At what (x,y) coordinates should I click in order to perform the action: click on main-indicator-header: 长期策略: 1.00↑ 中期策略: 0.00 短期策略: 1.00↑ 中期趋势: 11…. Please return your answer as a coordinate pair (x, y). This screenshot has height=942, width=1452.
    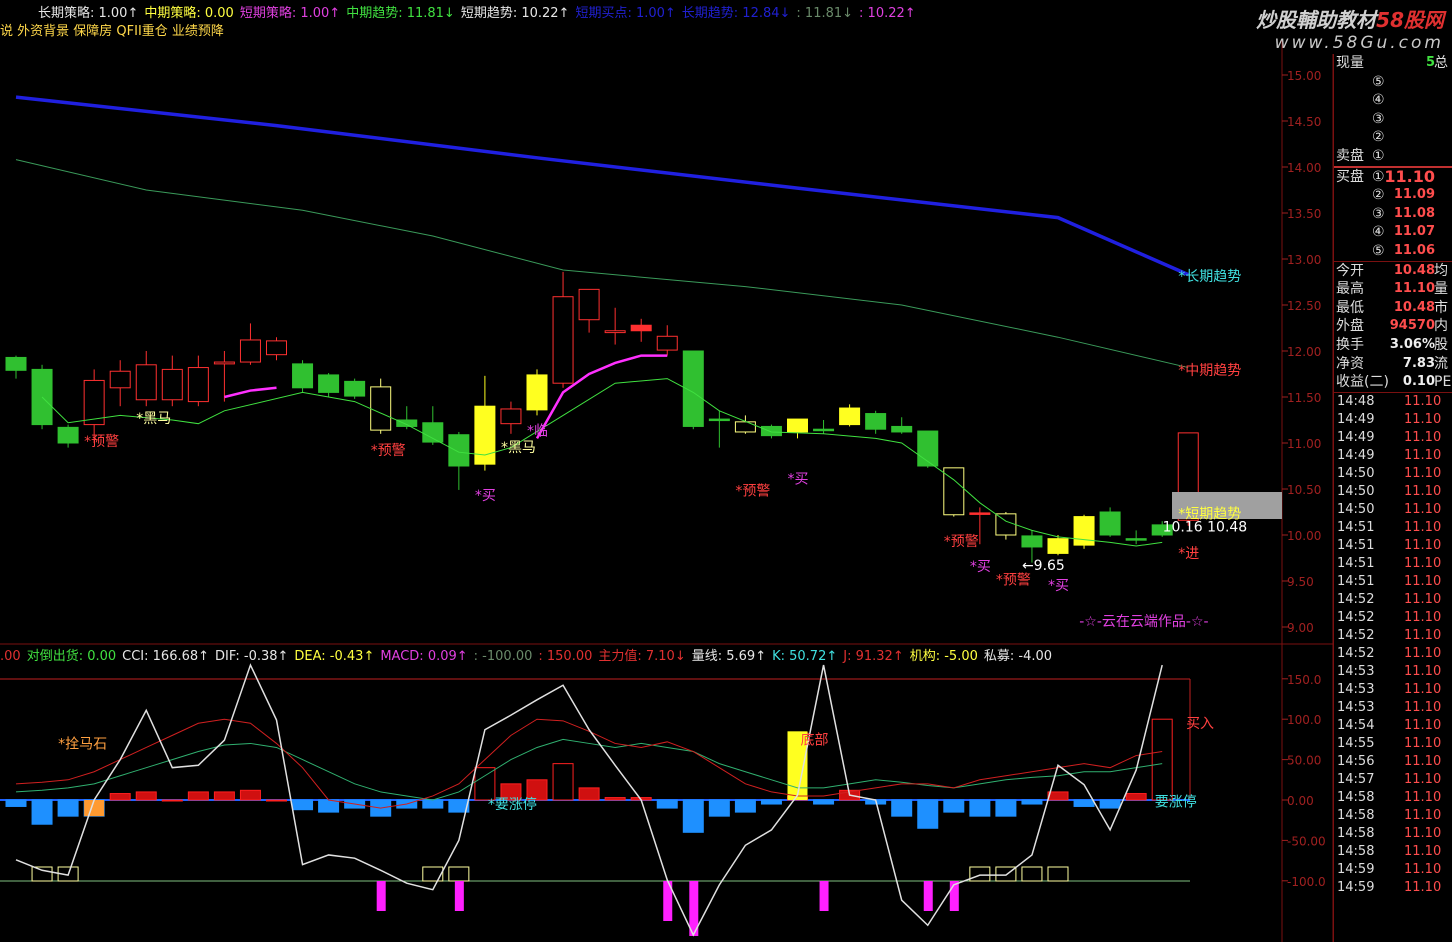
    Looking at the image, I should click on (480, 11).